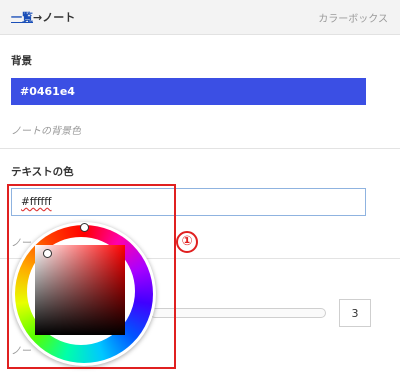 The image size is (400, 375). What do you see at coordinates (188, 91) in the screenshot?
I see `background-color-input: #0461e4` at bounding box center [188, 91].